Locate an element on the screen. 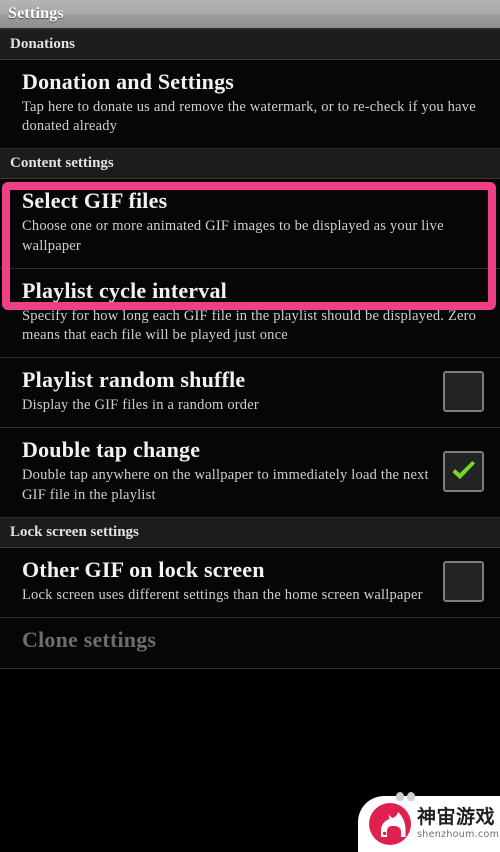 This screenshot has width=500, height=852. section-header-label: Lock screen settings is located at coordinates (74, 531).